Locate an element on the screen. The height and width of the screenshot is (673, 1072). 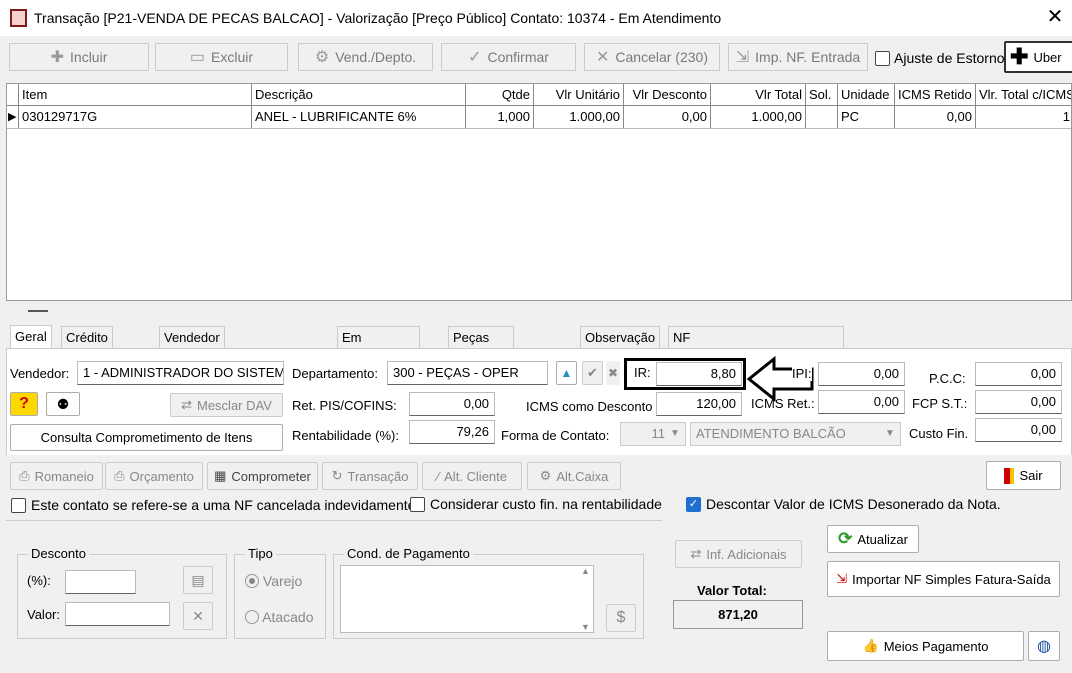
vendedor-label: Vendedor: is located at coordinates (40, 373).